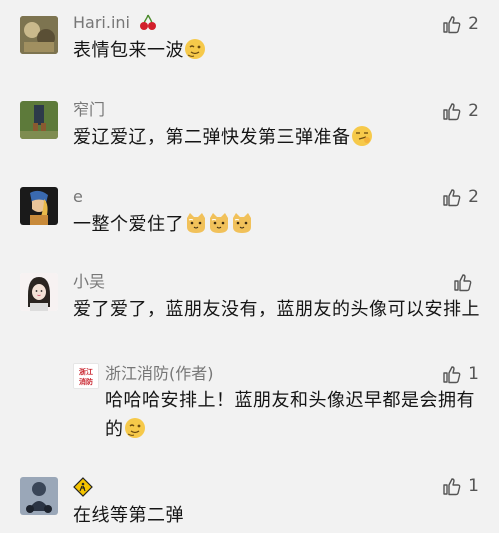 Image resolution: width=499 pixels, height=533 pixels. I want to click on svg-text: 消防, so click(86, 381).